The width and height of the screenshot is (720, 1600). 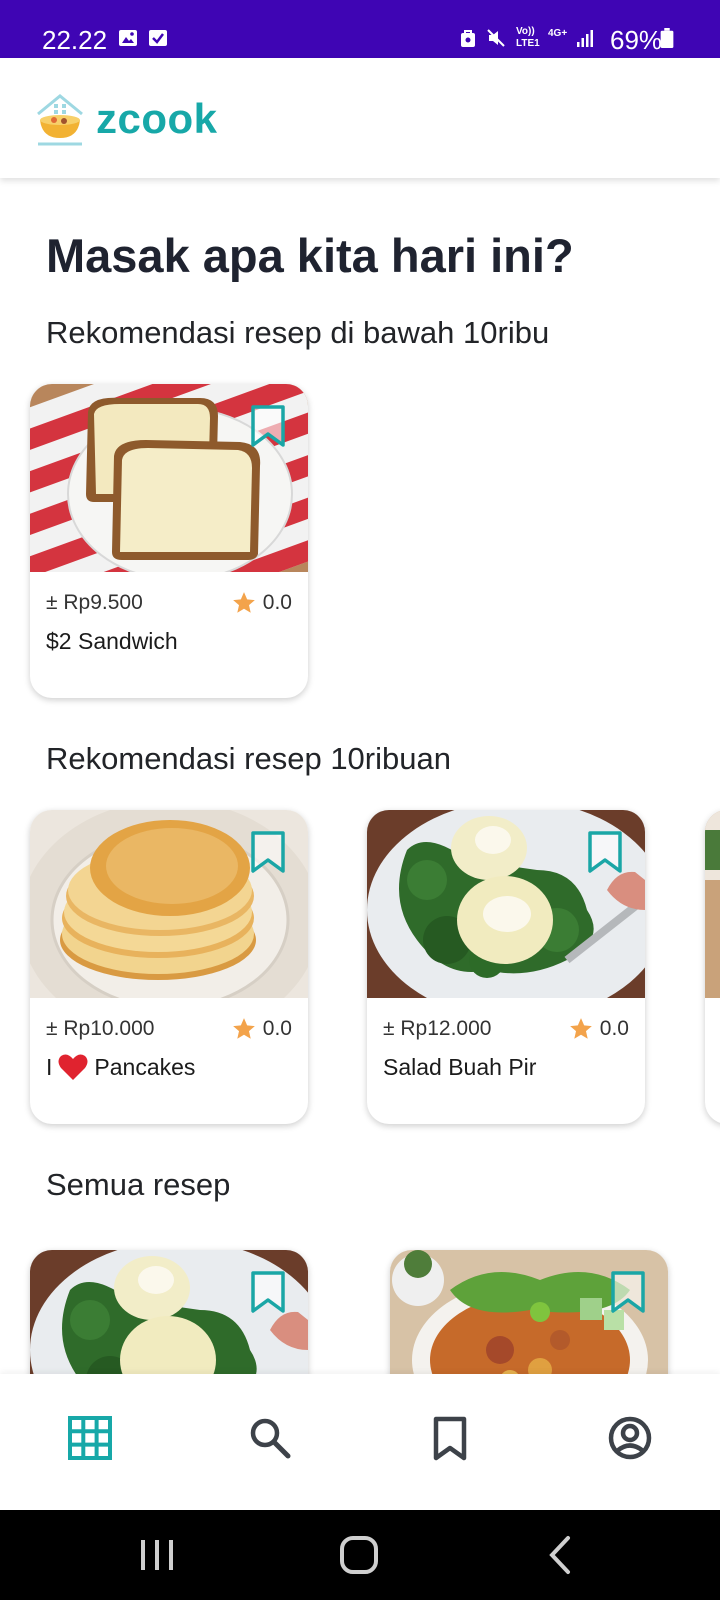 I want to click on app-header: zcook, so click(x=360, y=118).